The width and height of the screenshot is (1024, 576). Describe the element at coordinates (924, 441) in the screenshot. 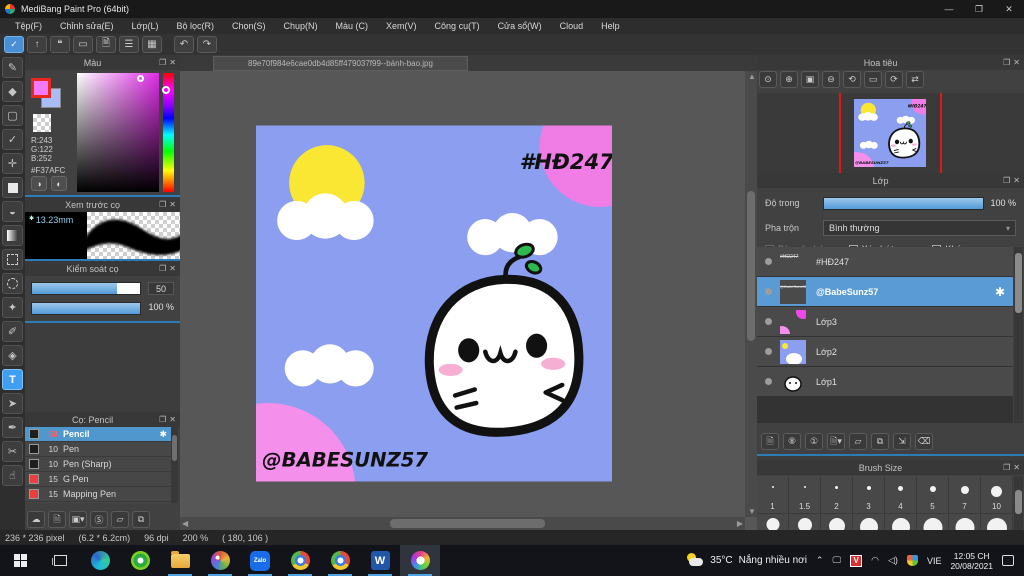

I see `delete-layer-button: ⌫` at that location.